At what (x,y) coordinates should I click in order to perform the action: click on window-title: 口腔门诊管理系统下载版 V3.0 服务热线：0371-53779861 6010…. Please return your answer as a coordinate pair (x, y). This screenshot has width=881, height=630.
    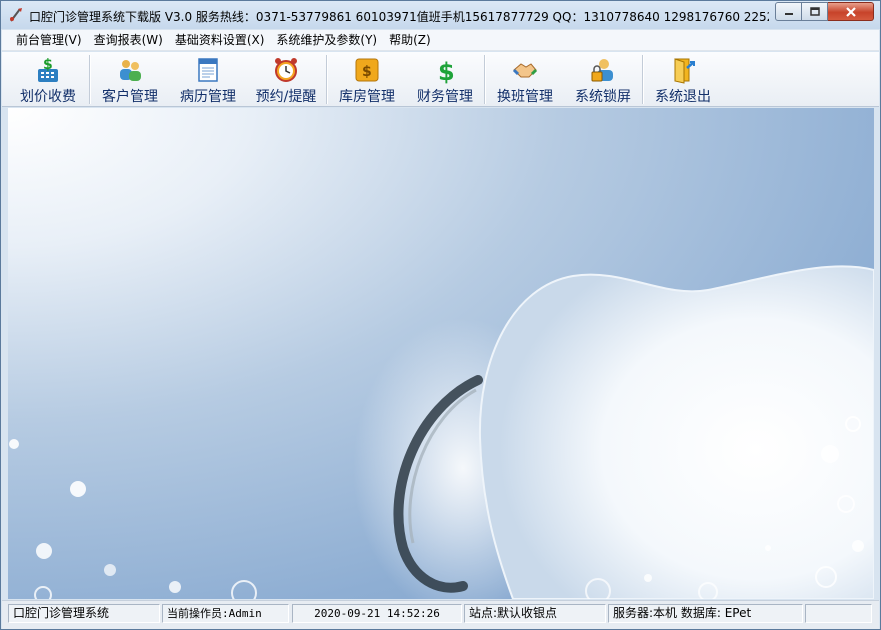
    Looking at the image, I should click on (399, 17).